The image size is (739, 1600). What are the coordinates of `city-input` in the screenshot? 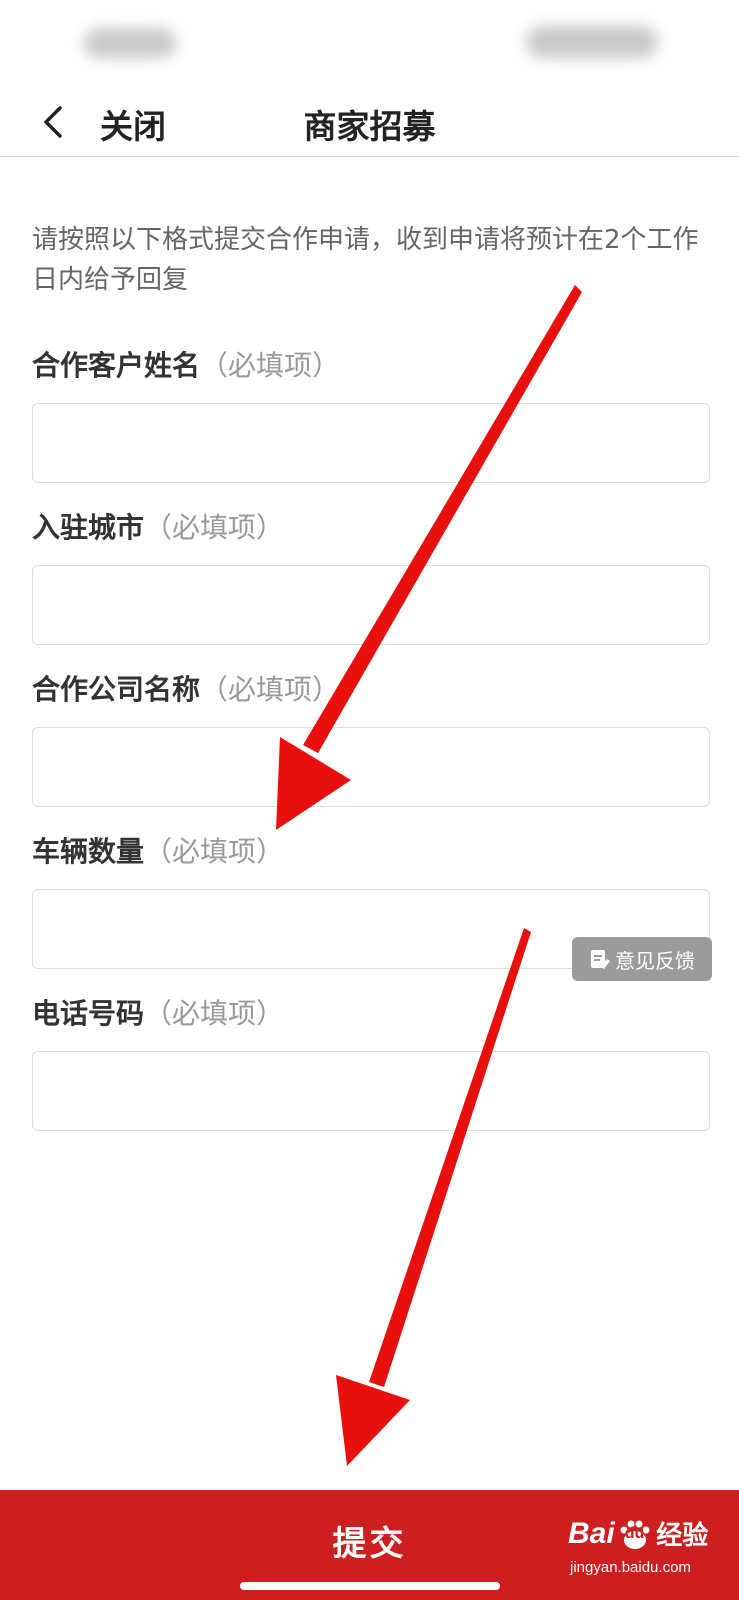 It's located at (371, 605).